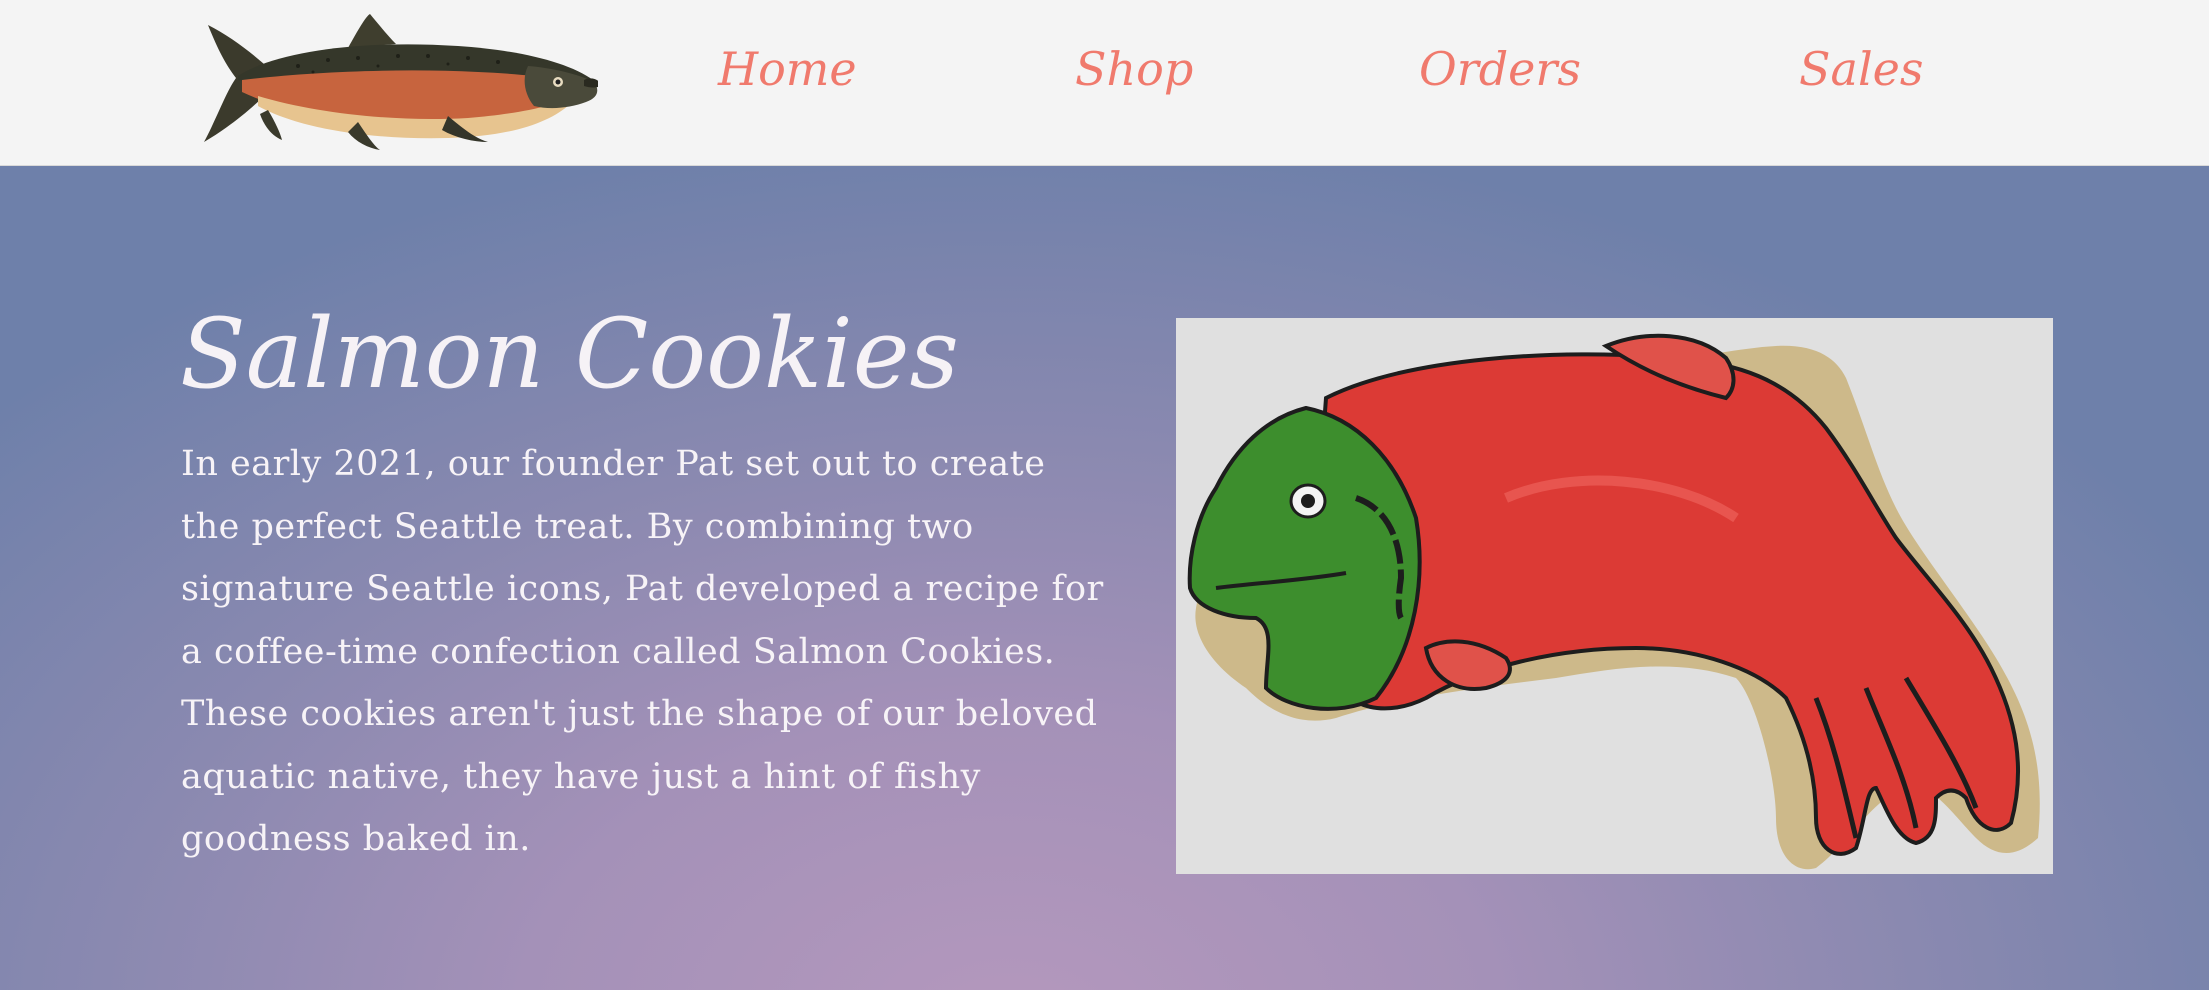  What do you see at coordinates (787, 69) in the screenshot?
I see `nav-home-link: Home` at bounding box center [787, 69].